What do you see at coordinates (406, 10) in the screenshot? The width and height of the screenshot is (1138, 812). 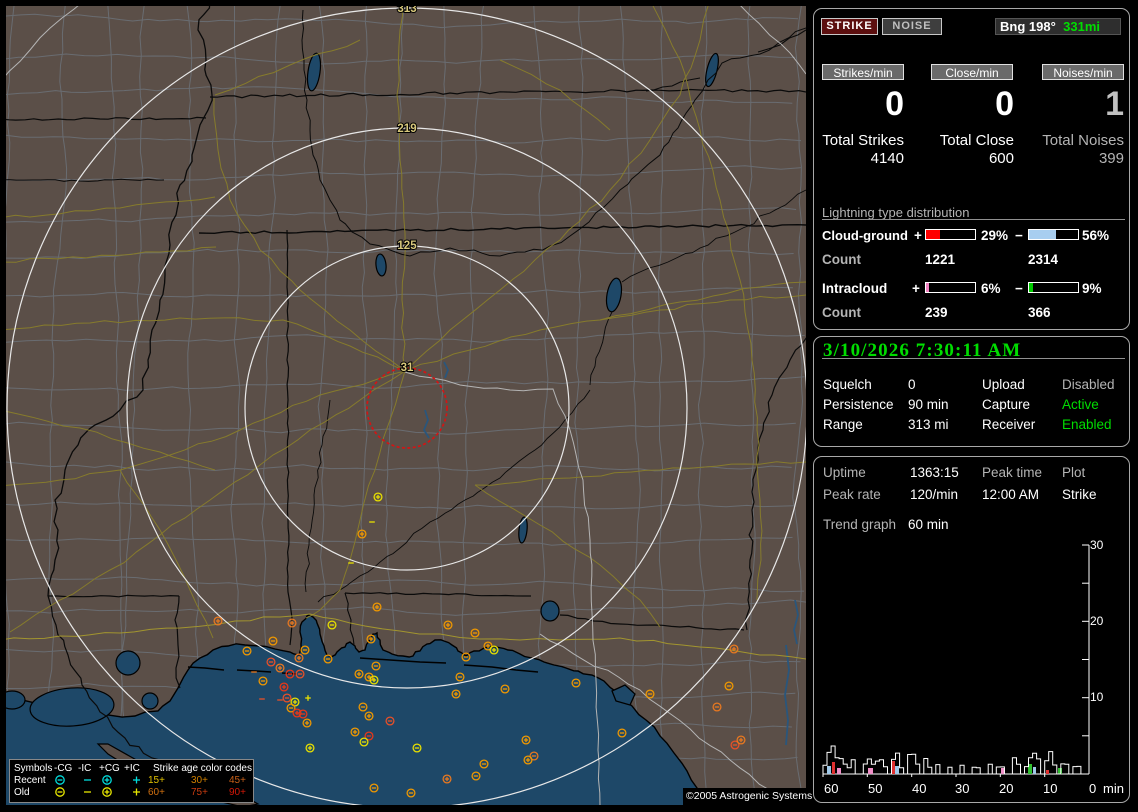 I see `svg-text: 313` at bounding box center [406, 10].